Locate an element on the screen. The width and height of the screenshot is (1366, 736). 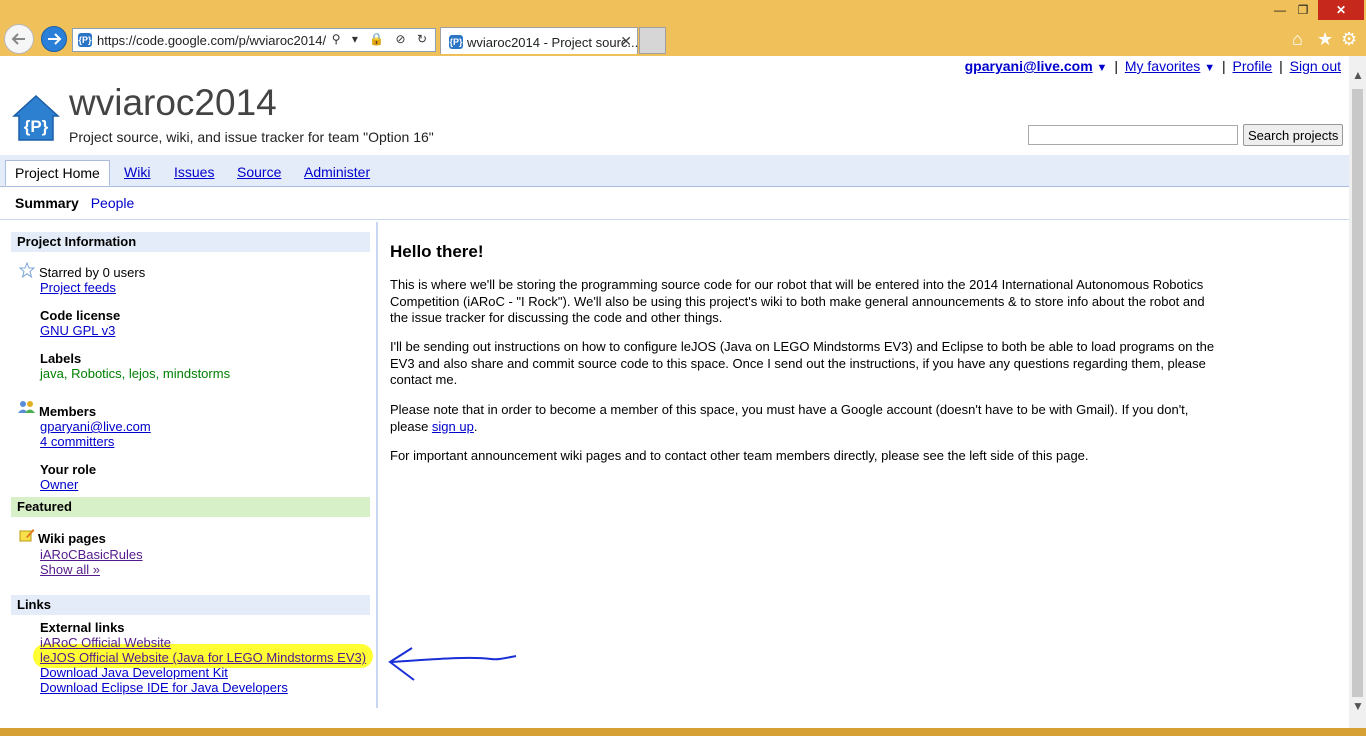
label-robotics: Robotics is located at coordinates (96, 373).